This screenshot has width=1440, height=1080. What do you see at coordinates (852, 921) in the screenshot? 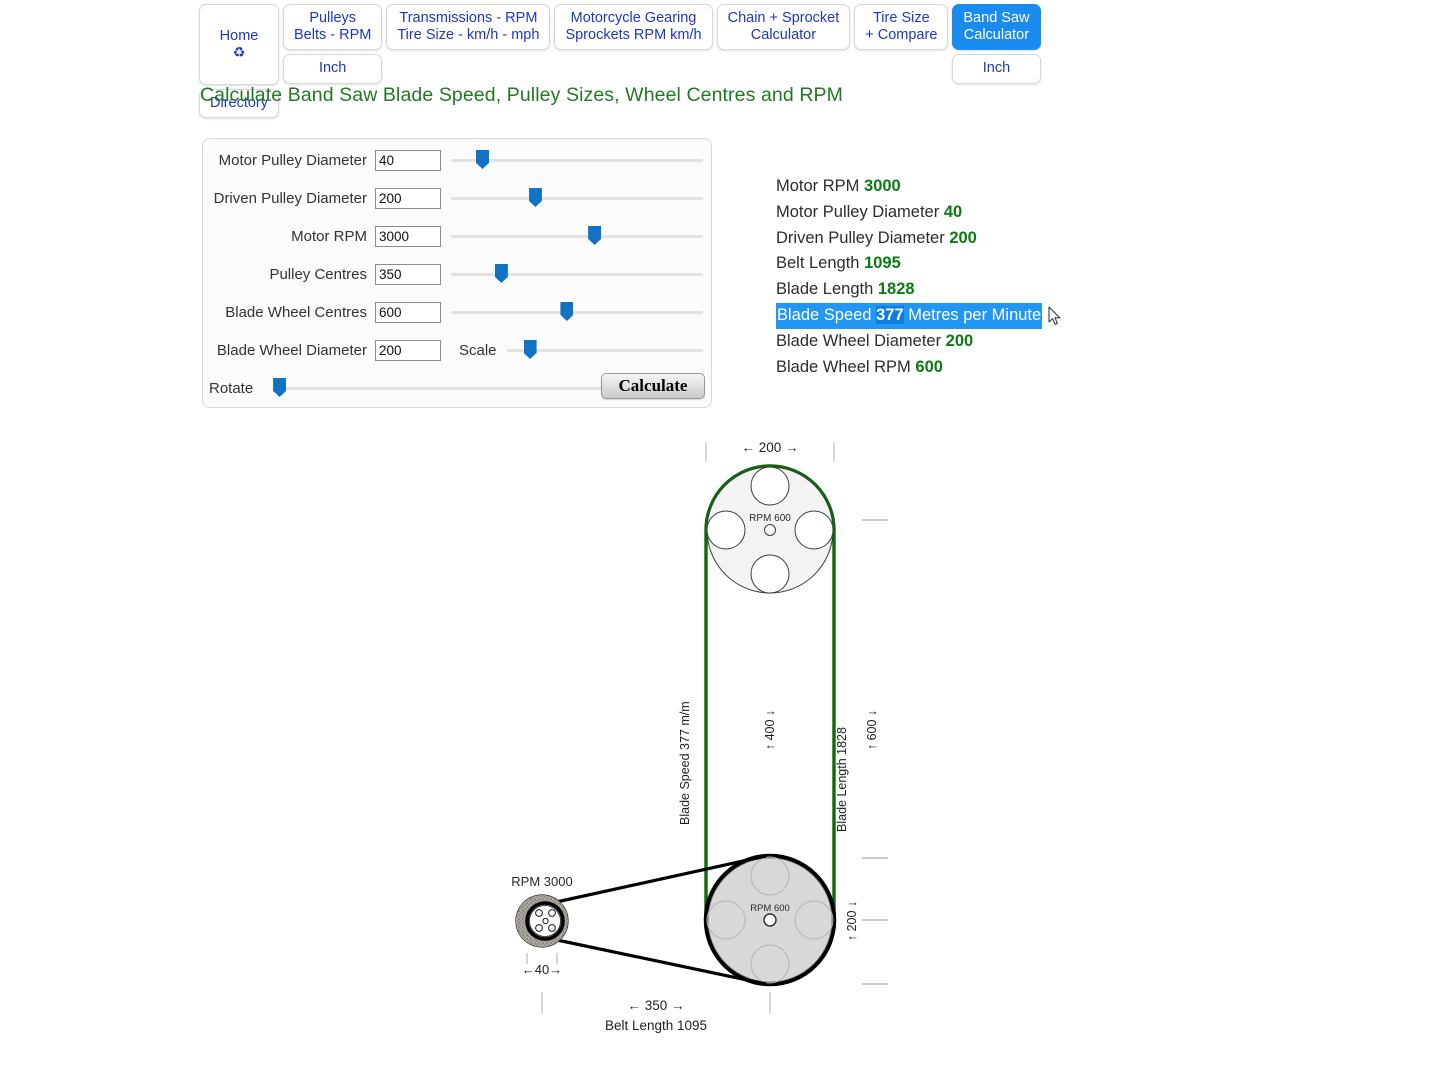
I see `dim-label-wheel-diameter: ↑ 200 ↓` at bounding box center [852, 921].